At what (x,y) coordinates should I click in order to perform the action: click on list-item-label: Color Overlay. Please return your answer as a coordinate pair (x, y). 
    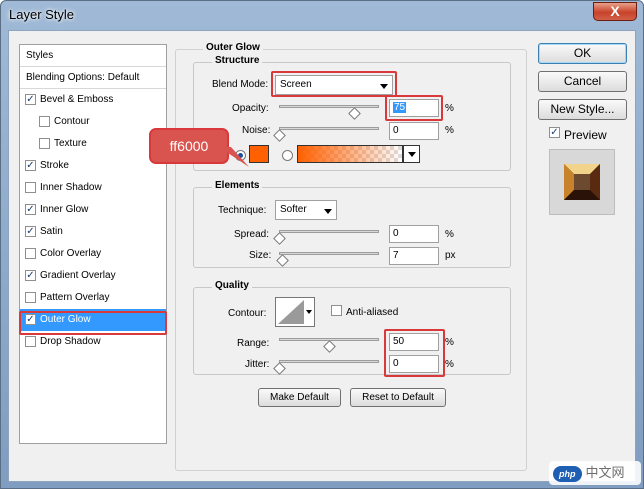
    Looking at the image, I should click on (71, 253).